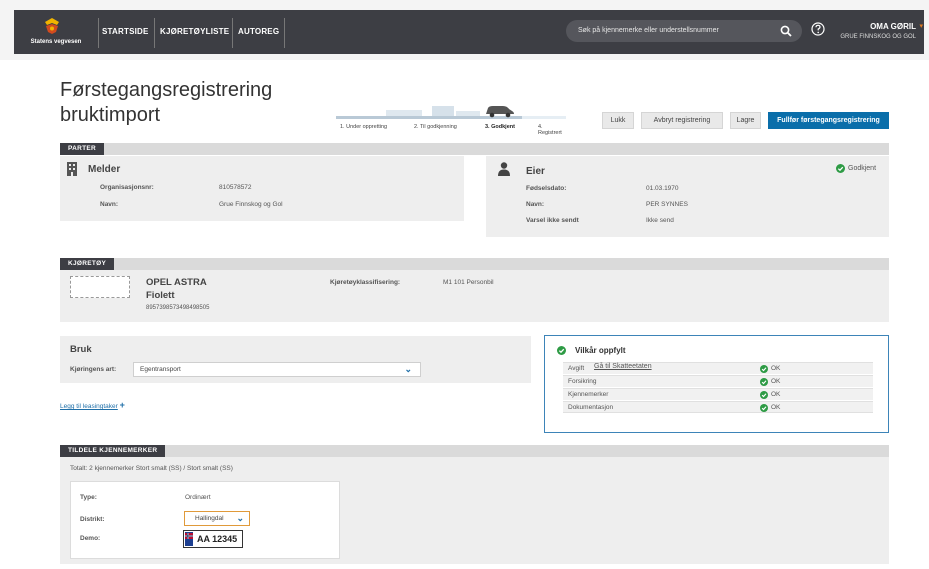  What do you see at coordinates (52, 26) in the screenshot?
I see `logo-emblem-icon` at bounding box center [52, 26].